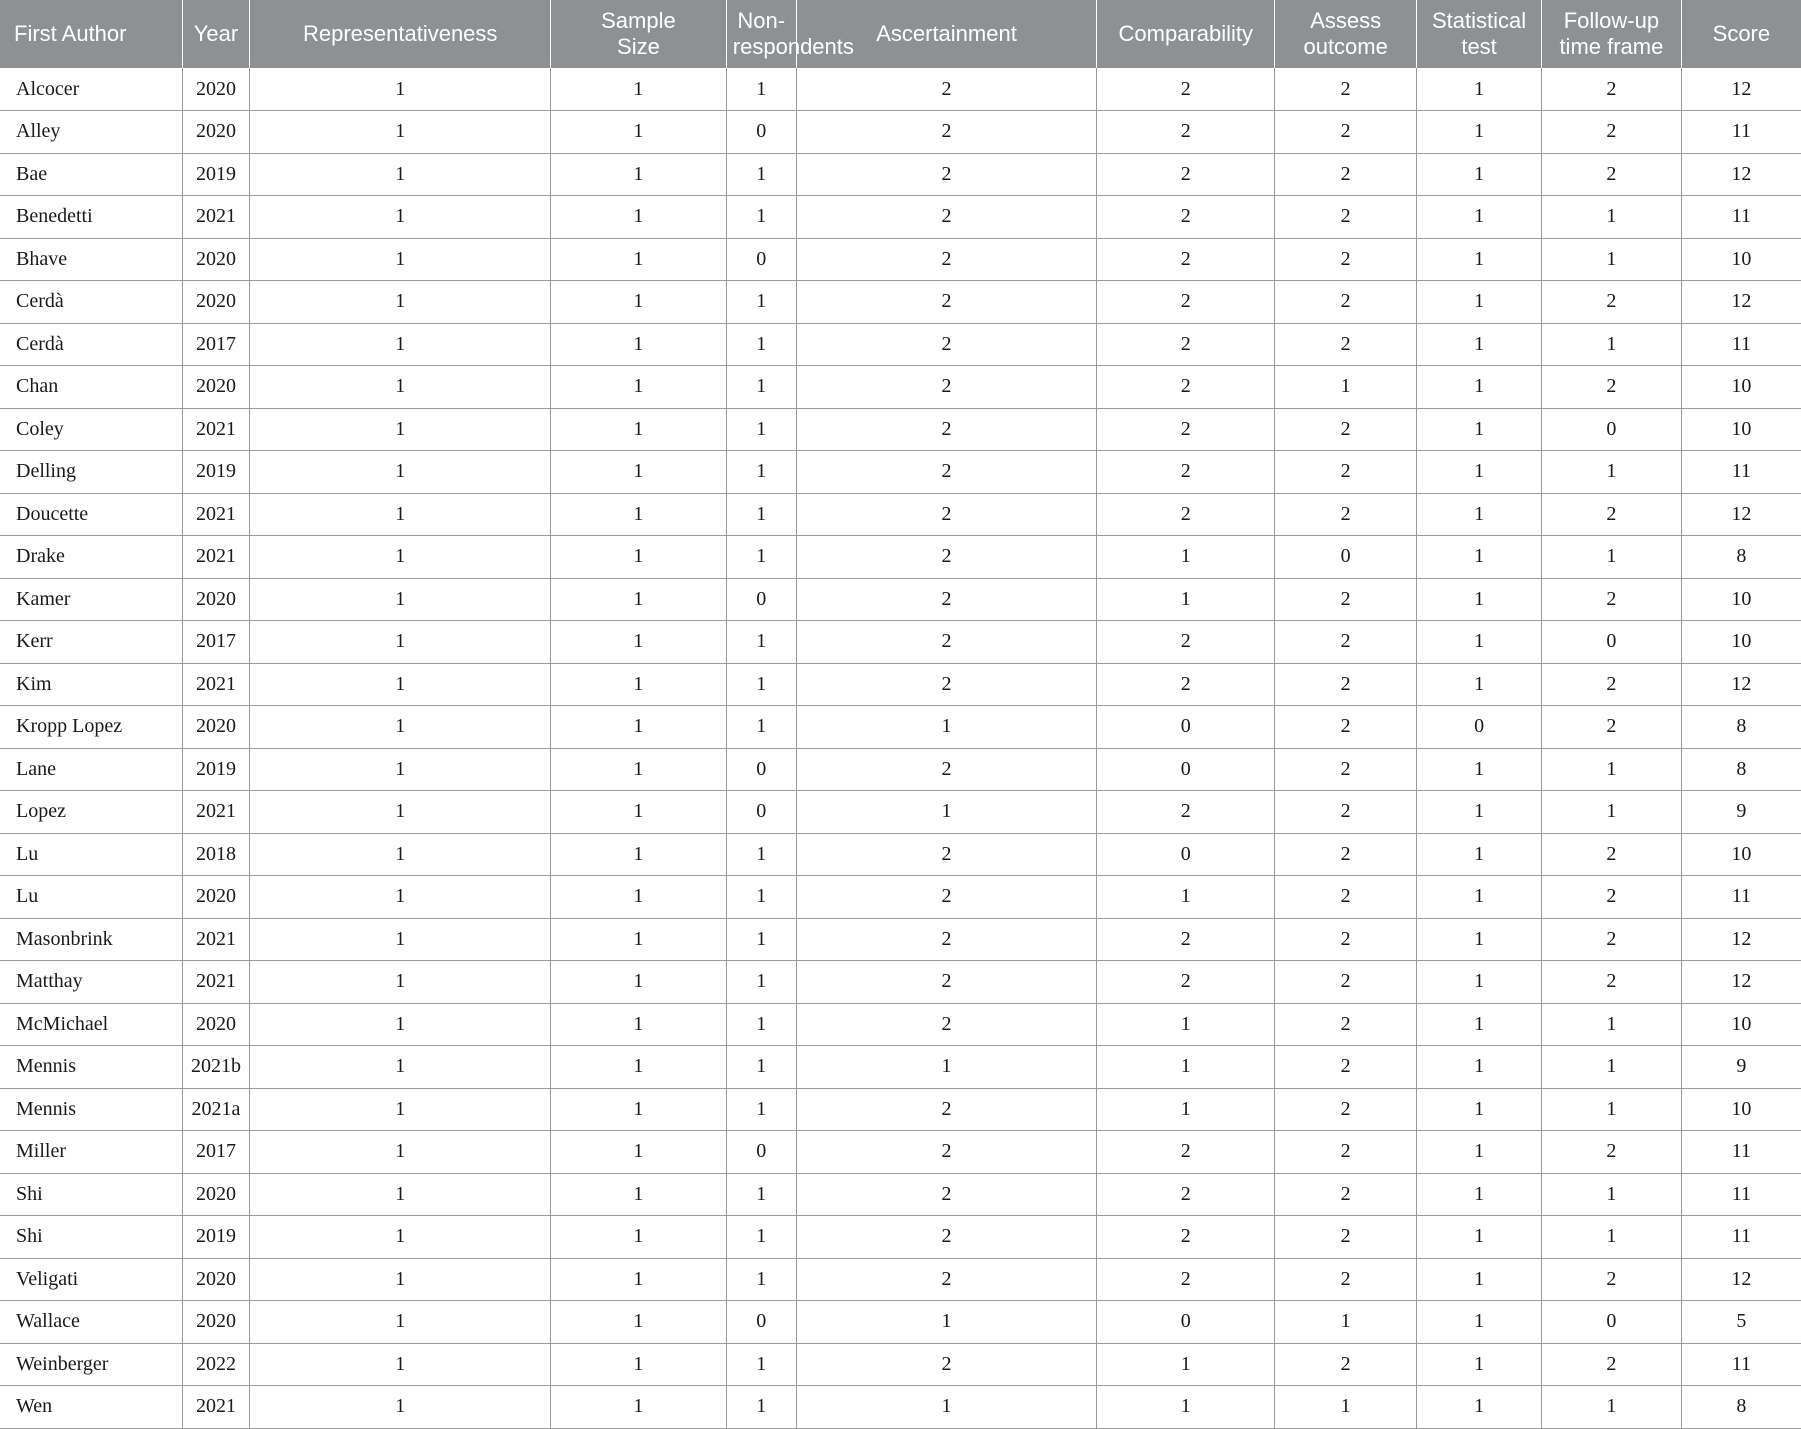  Describe the element at coordinates (1346, 1407) in the screenshot. I see `cell-assess-outcome: 1` at that location.